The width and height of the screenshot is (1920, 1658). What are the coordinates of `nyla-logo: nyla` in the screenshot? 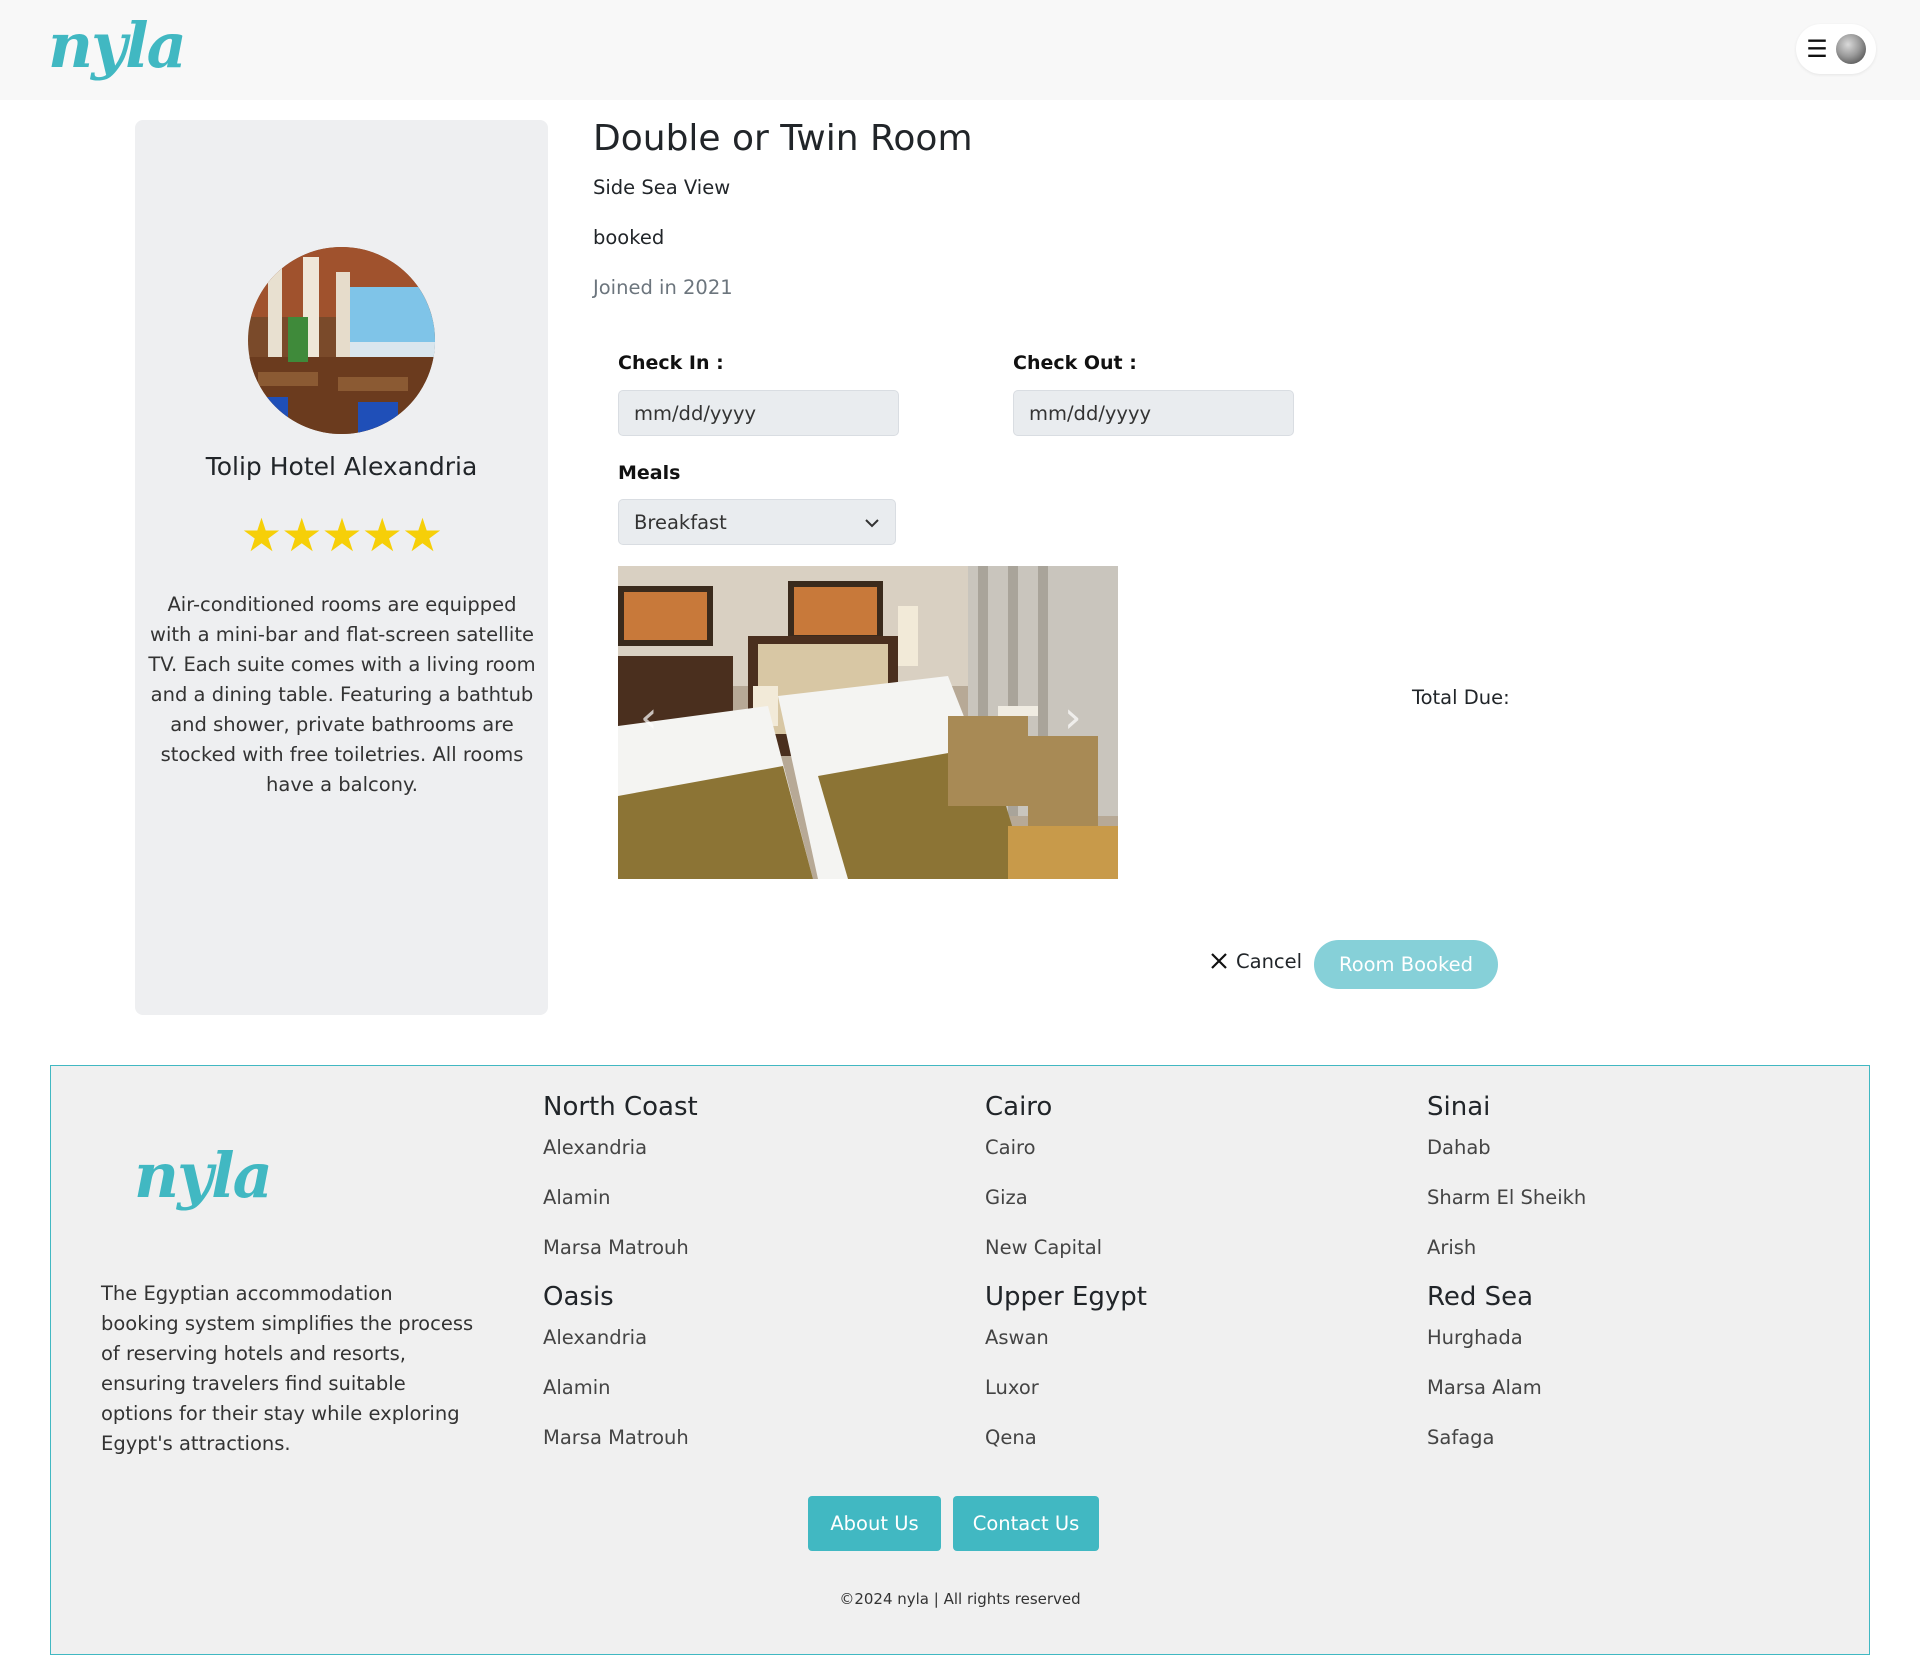 It's located at (117, 46).